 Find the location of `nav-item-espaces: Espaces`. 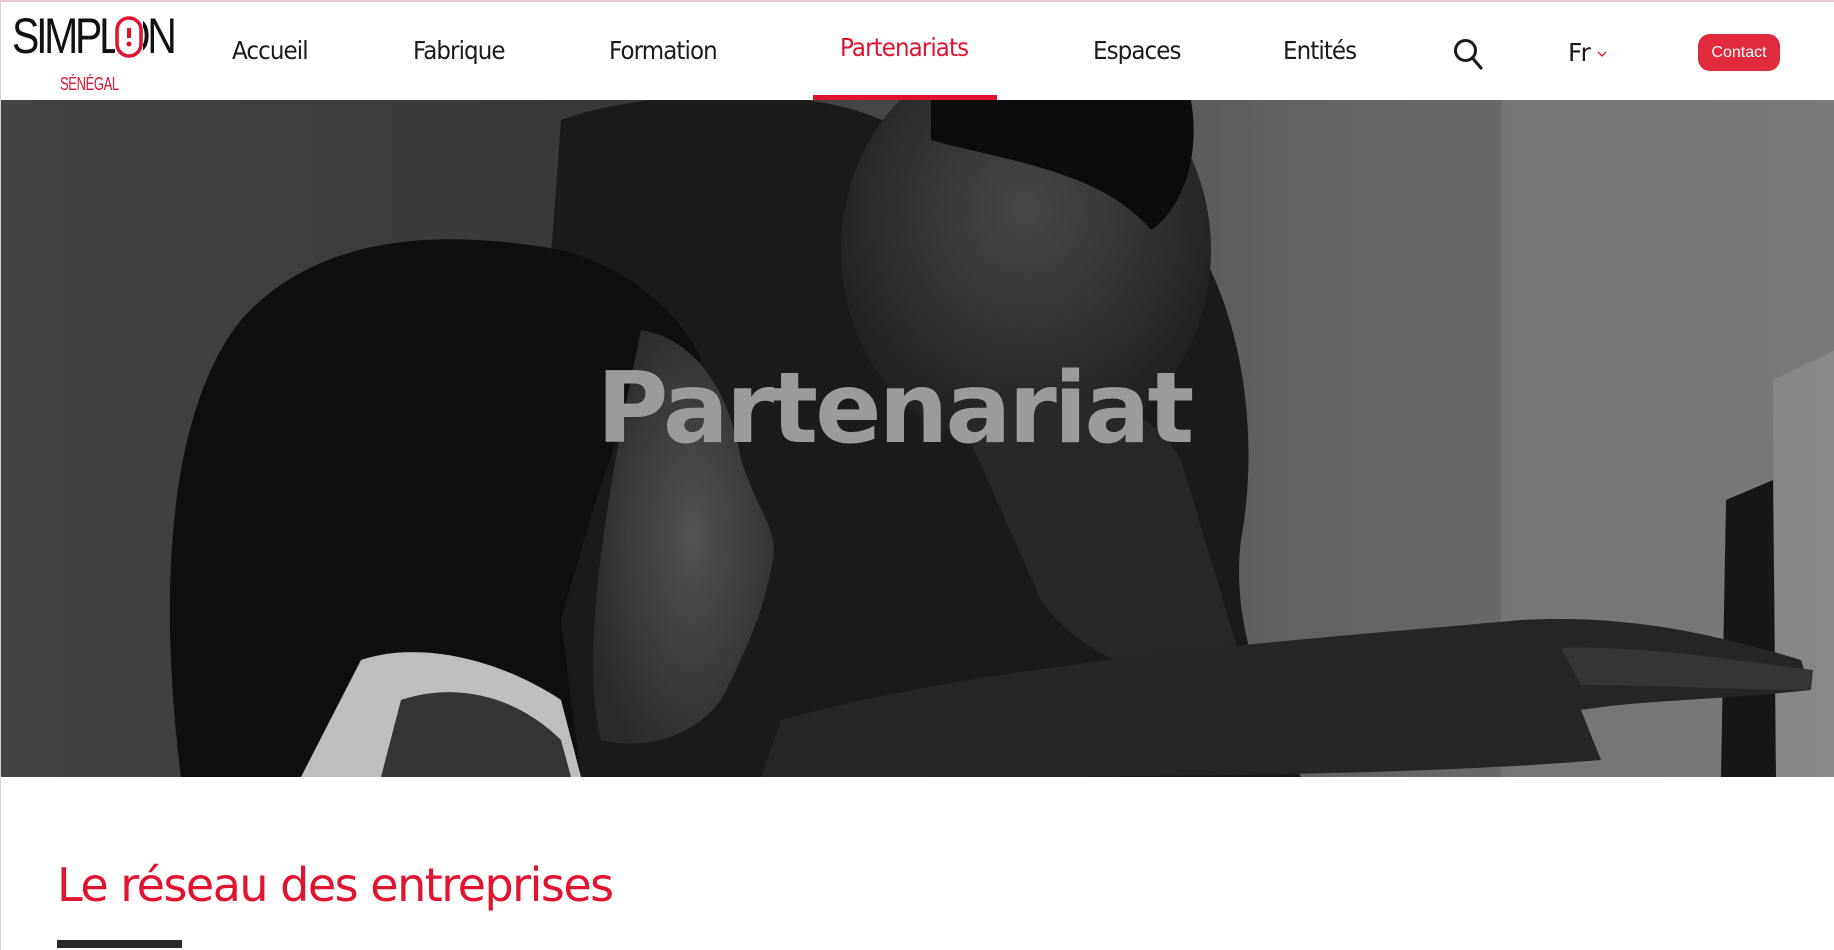

nav-item-espaces: Espaces is located at coordinates (1137, 50).